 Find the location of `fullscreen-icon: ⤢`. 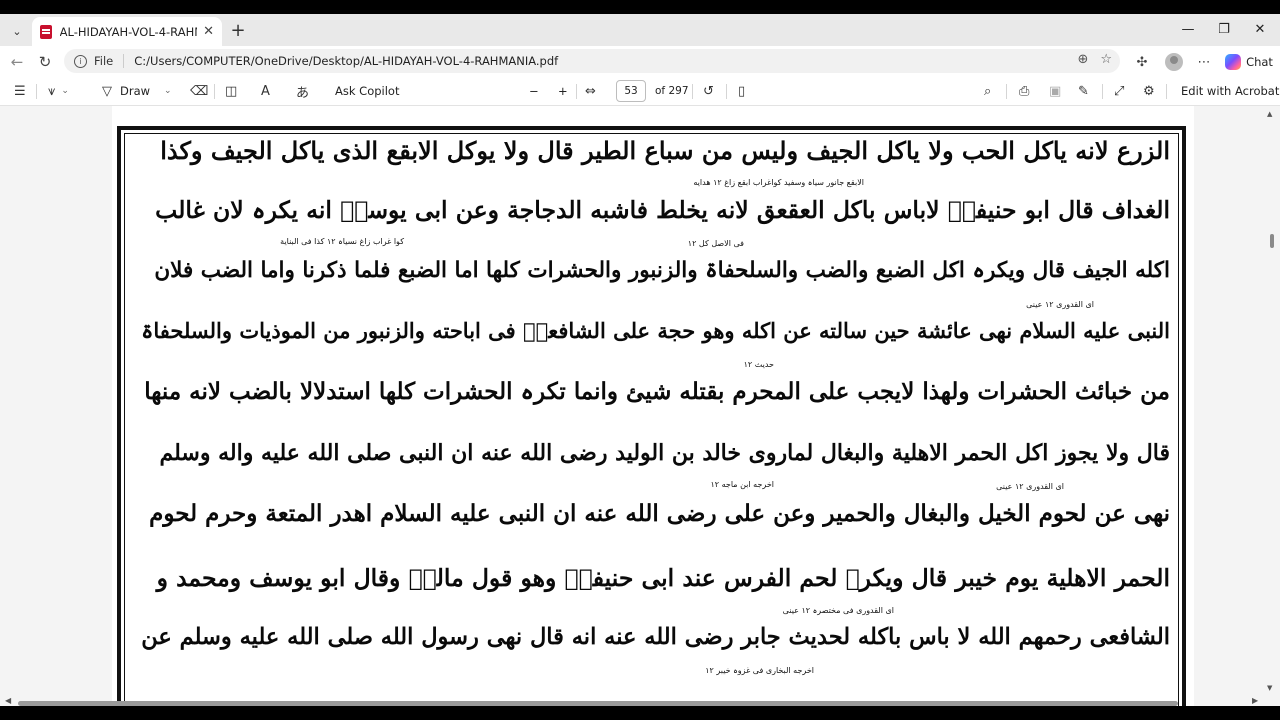

fullscreen-icon: ⤢ is located at coordinates (1119, 91).